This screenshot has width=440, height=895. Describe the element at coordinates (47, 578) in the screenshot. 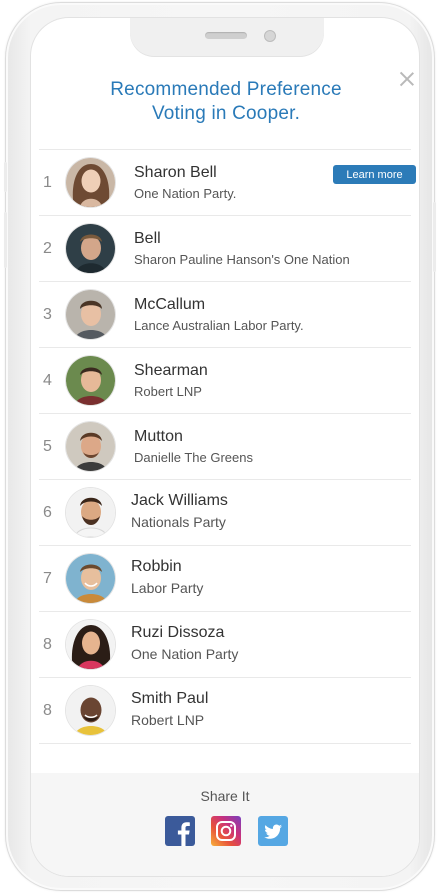

I see `rank-number: 7` at that location.